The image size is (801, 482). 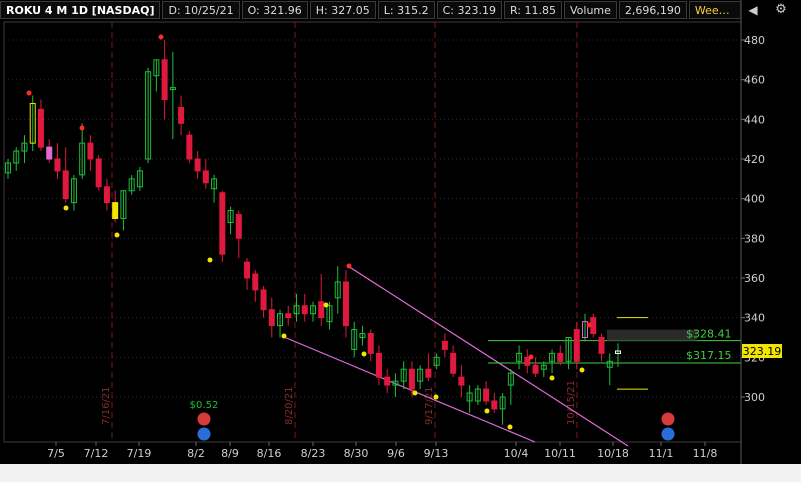 I want to click on chevron-left-icon: ◀︎, so click(x=753, y=10).